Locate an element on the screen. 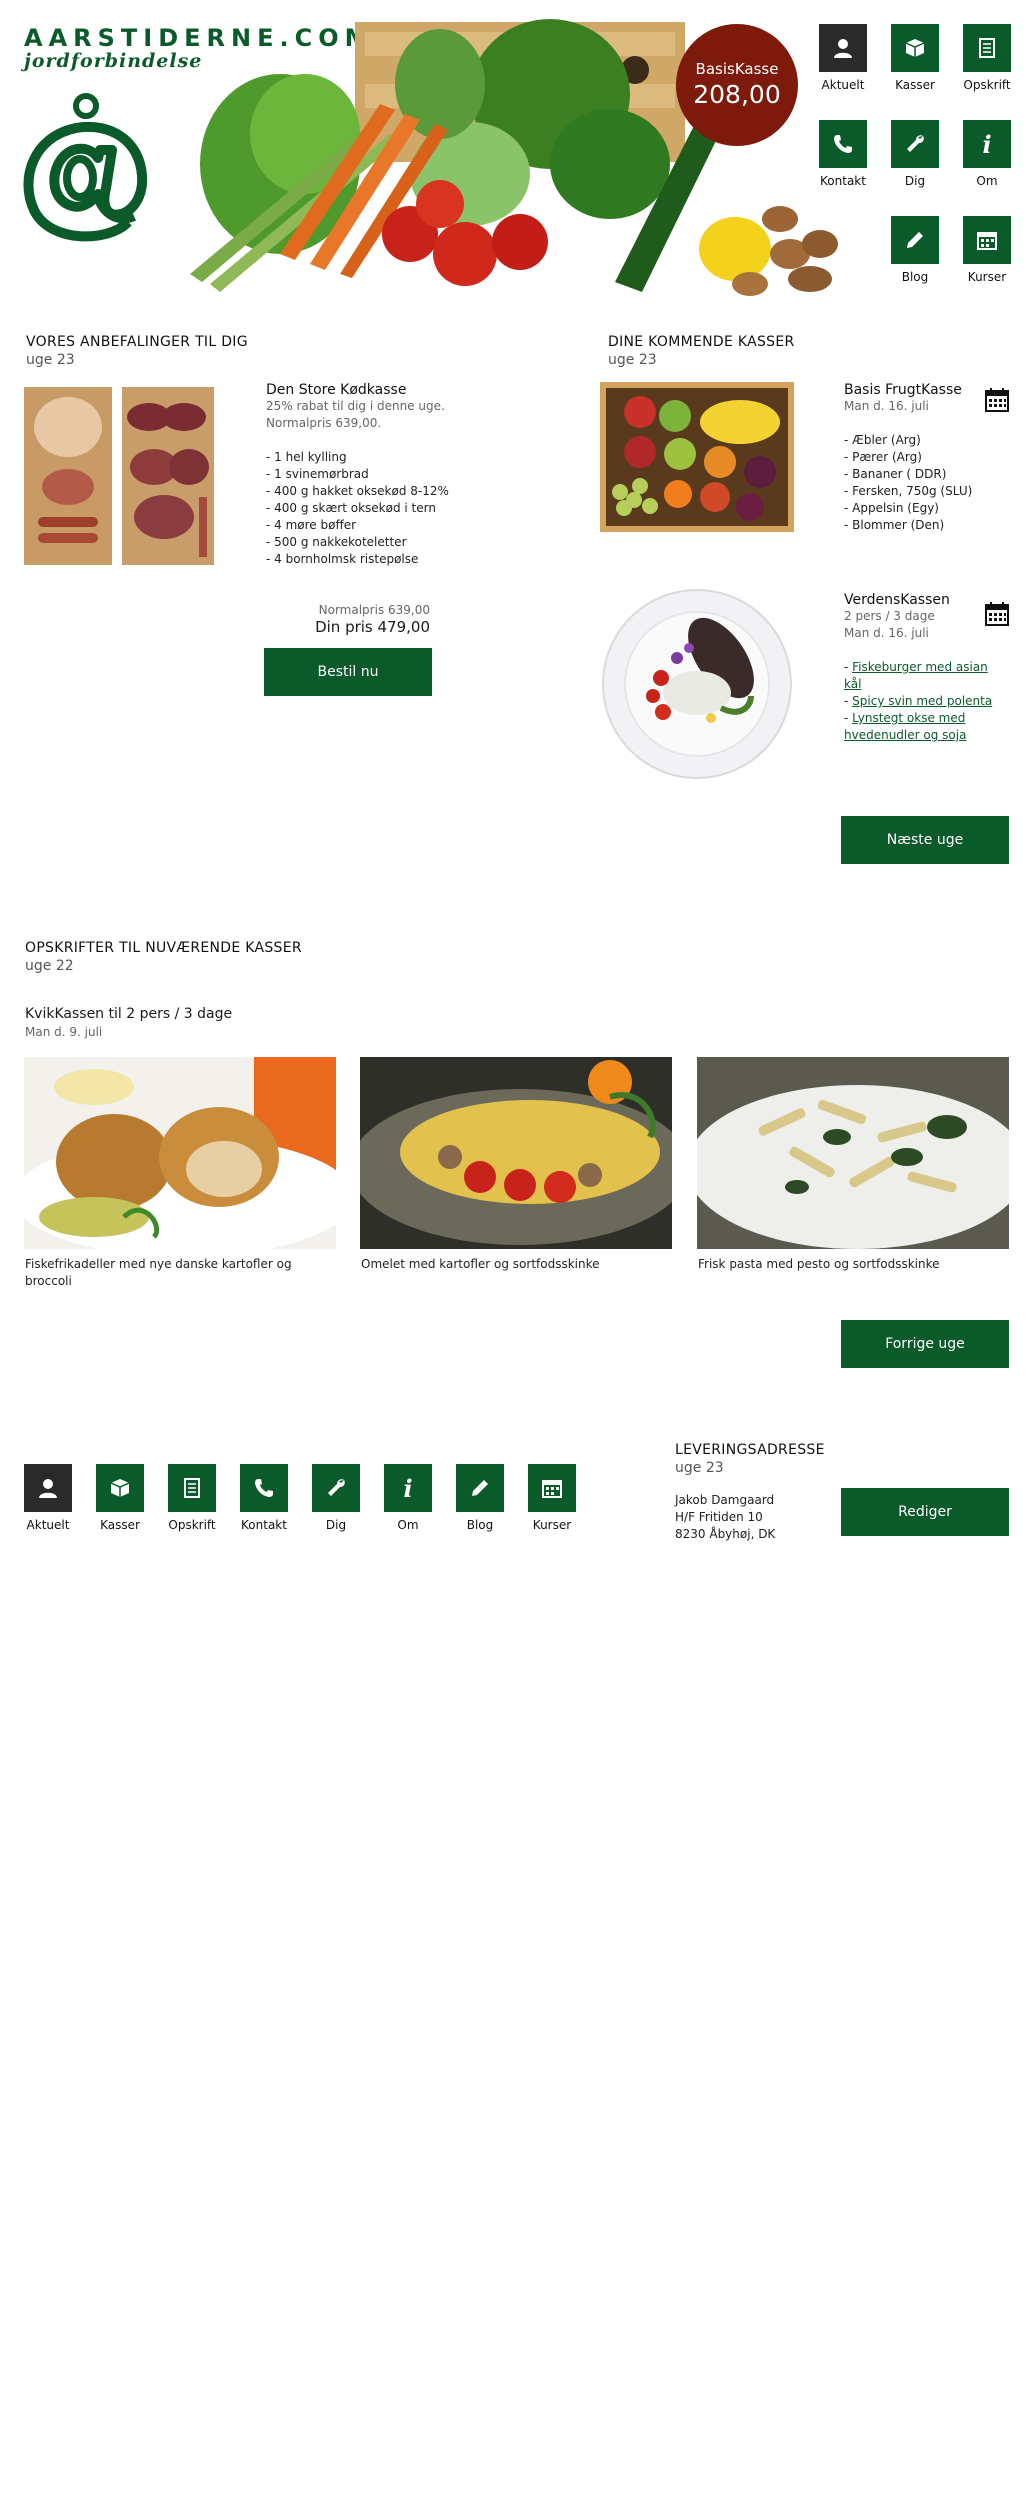  delivery-week: uge 23 is located at coordinates (699, 1468).